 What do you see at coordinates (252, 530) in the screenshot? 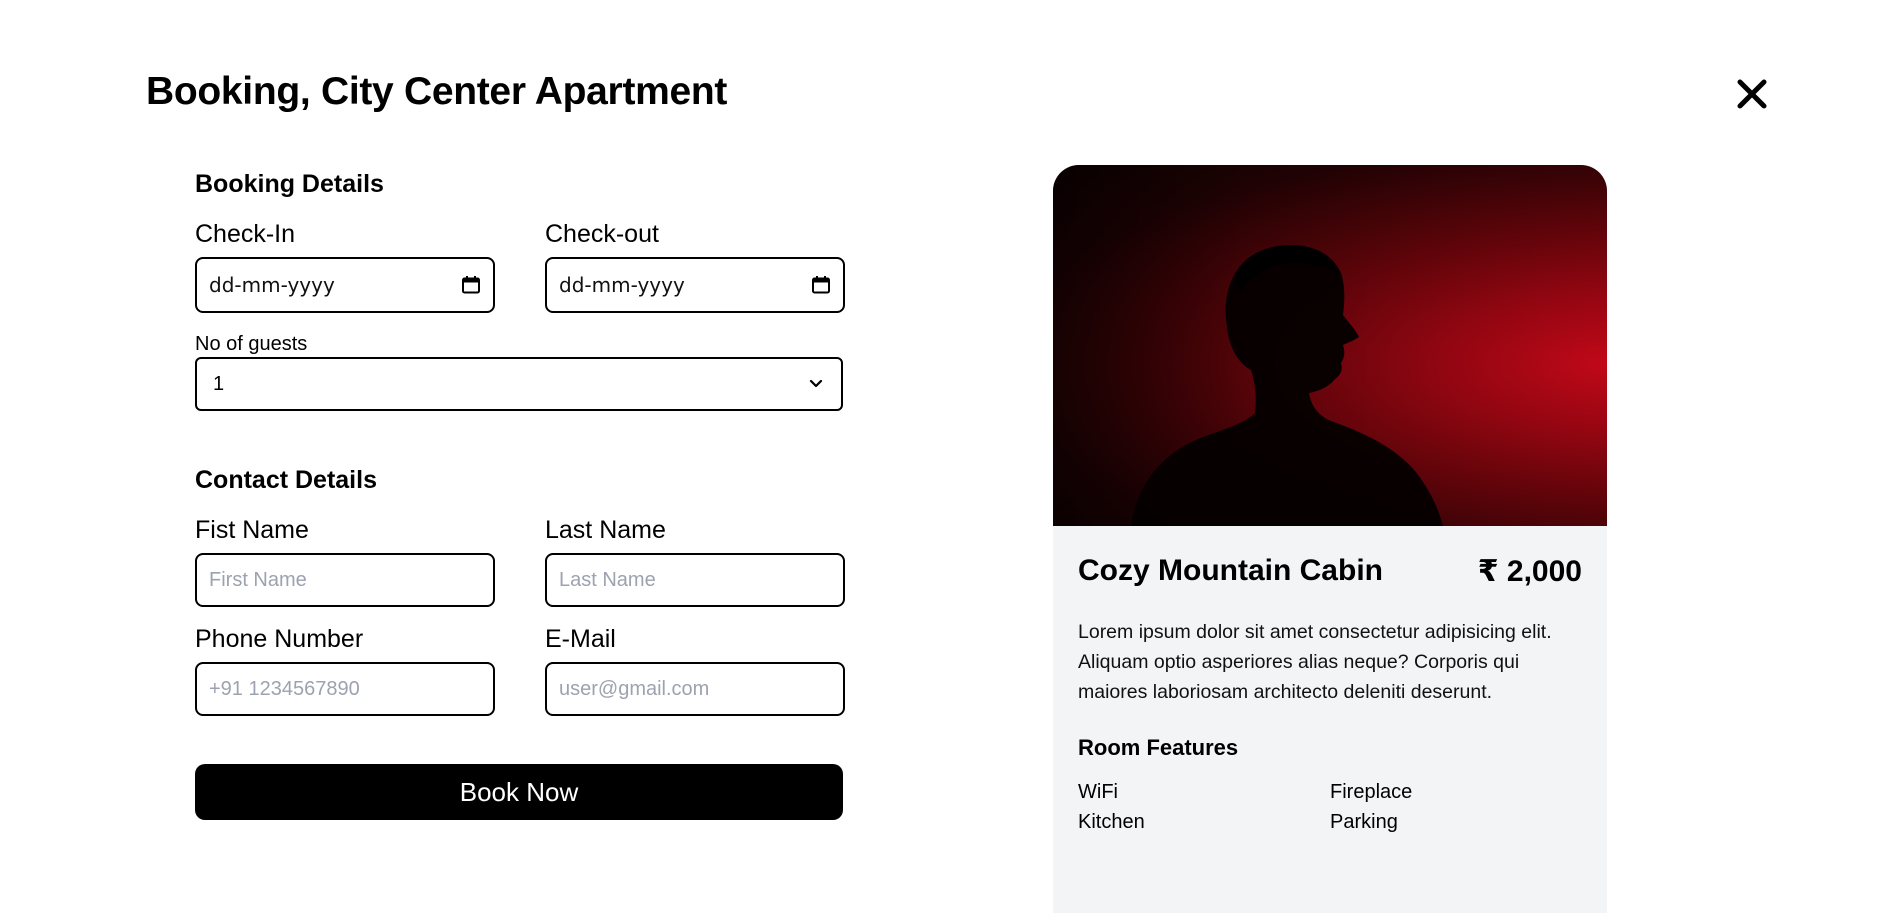
I see `first-name-label: Fist Name` at bounding box center [252, 530].